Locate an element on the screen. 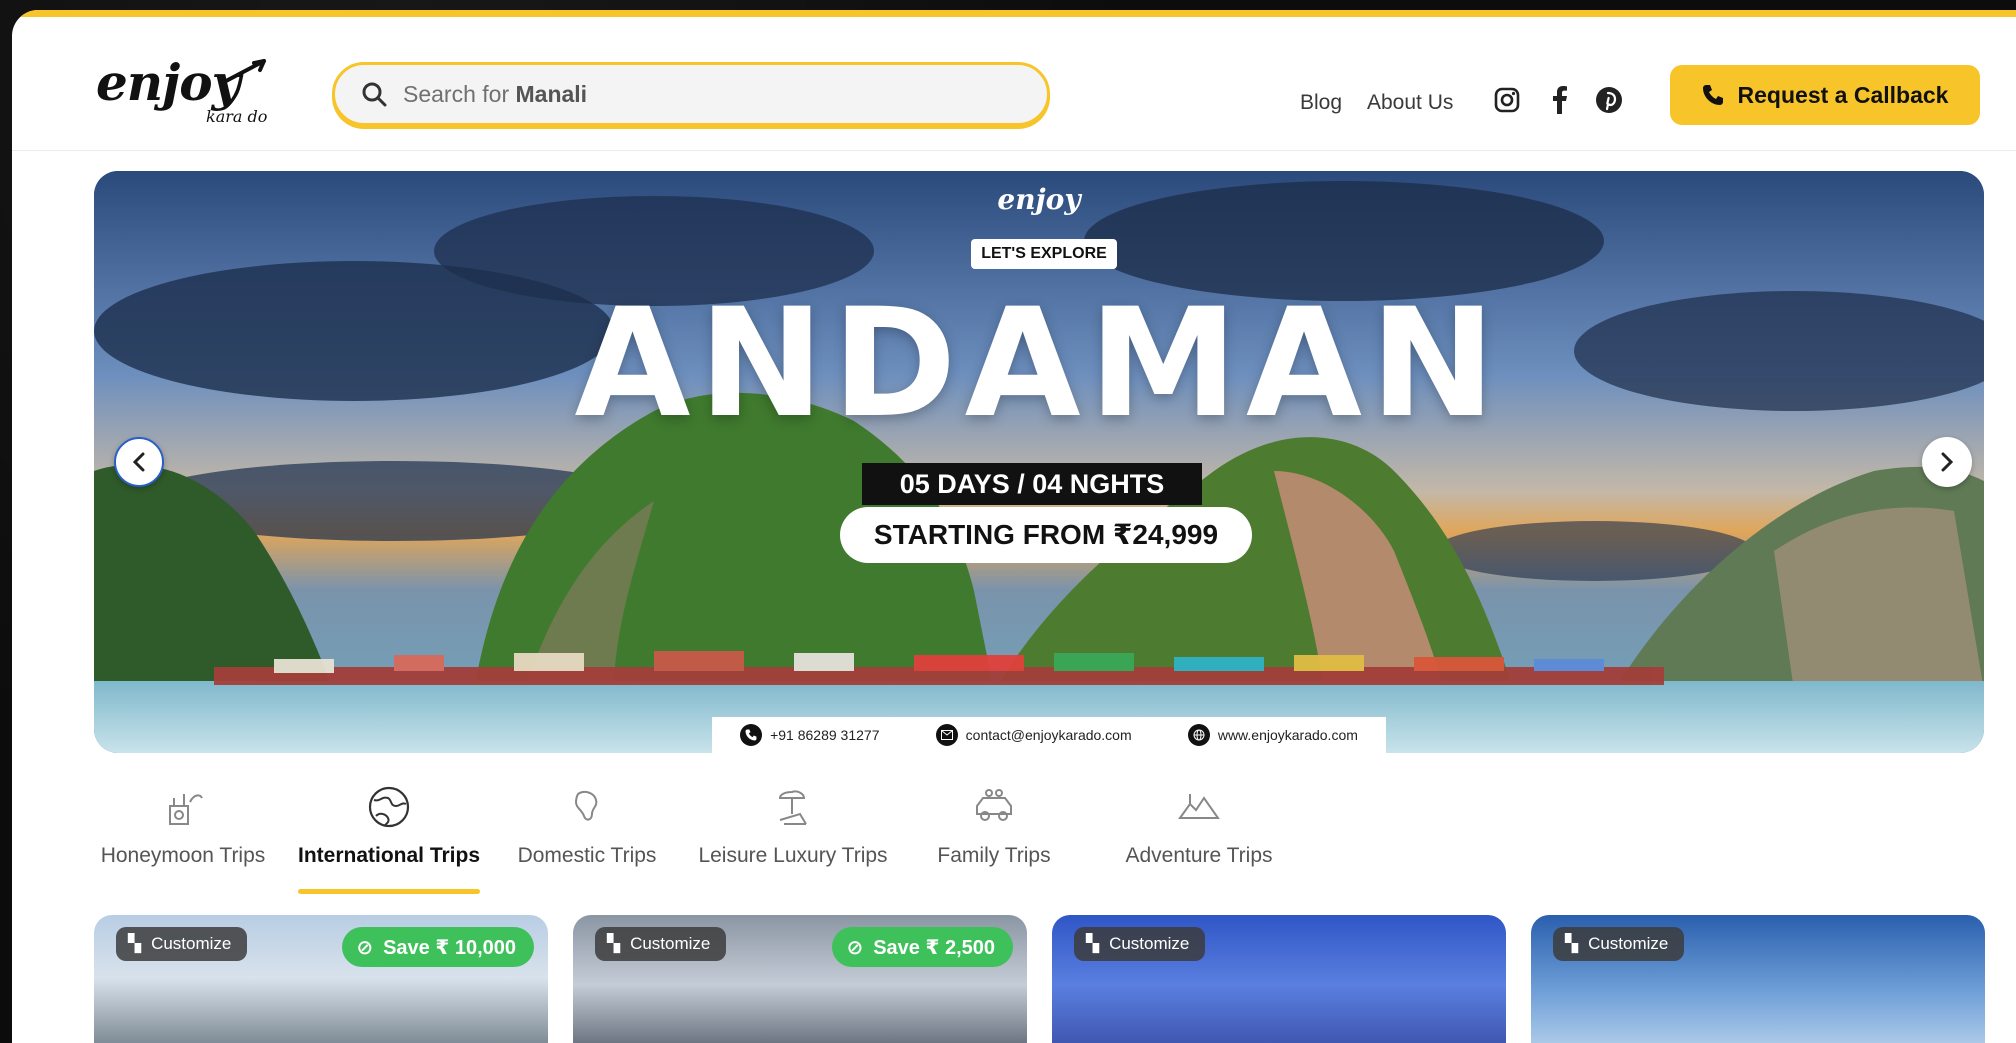 The image size is (2016, 1043). chevron-left-icon is located at coordinates (138, 462).